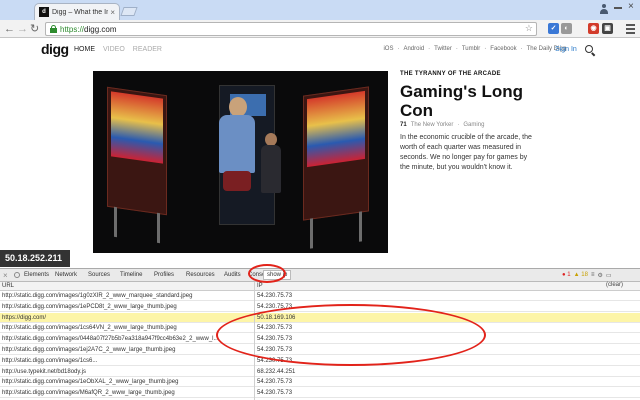  What do you see at coordinates (55, 49) in the screenshot?
I see `digg-logo: digg` at bounding box center [55, 49].